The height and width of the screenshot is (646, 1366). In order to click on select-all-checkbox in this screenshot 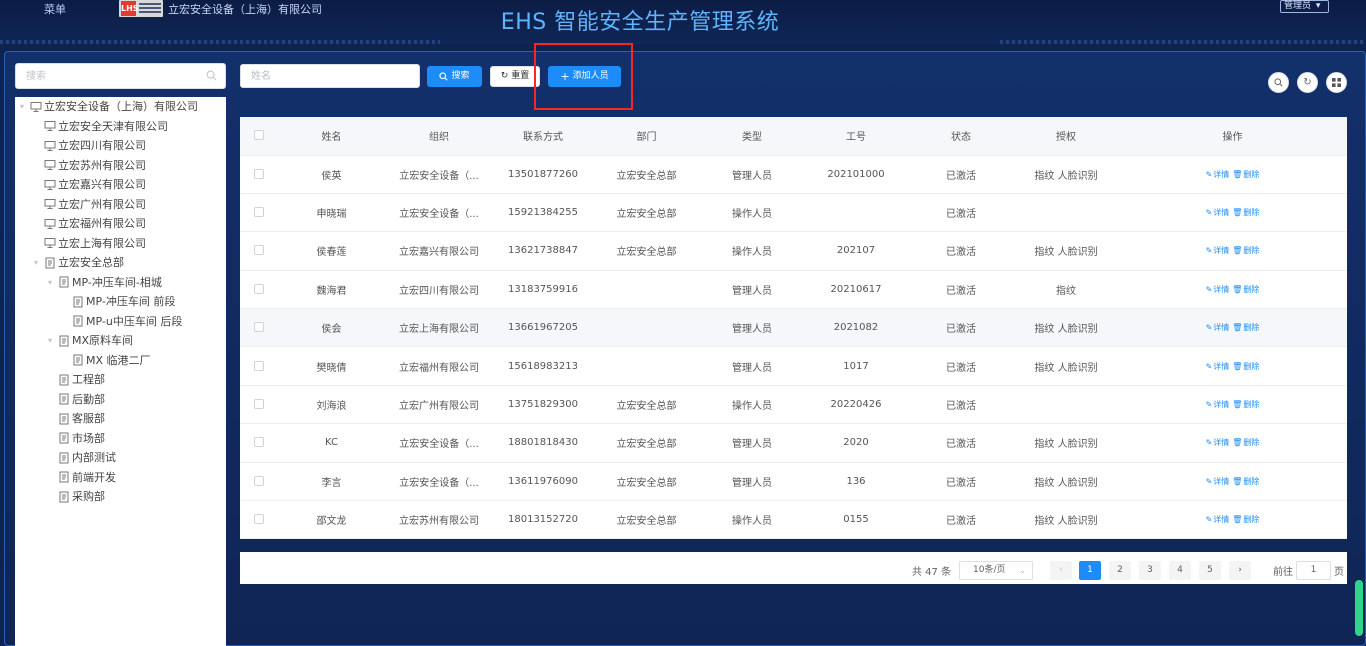, I will do `click(259, 135)`.